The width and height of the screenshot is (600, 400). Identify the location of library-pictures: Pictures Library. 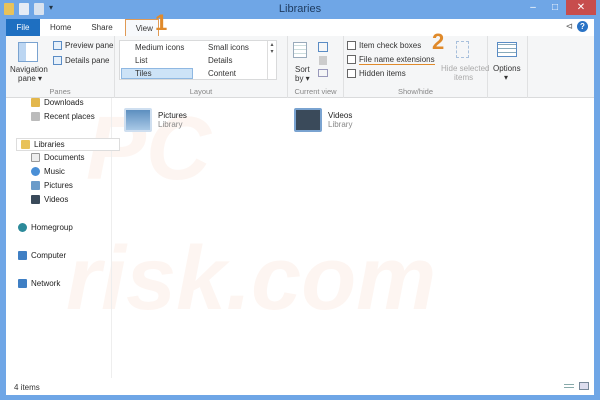
(155, 120).